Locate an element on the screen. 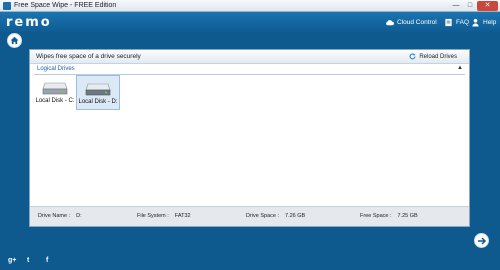 The image size is (500, 270). drive-label: Local Disk - C: is located at coordinates (55, 101).